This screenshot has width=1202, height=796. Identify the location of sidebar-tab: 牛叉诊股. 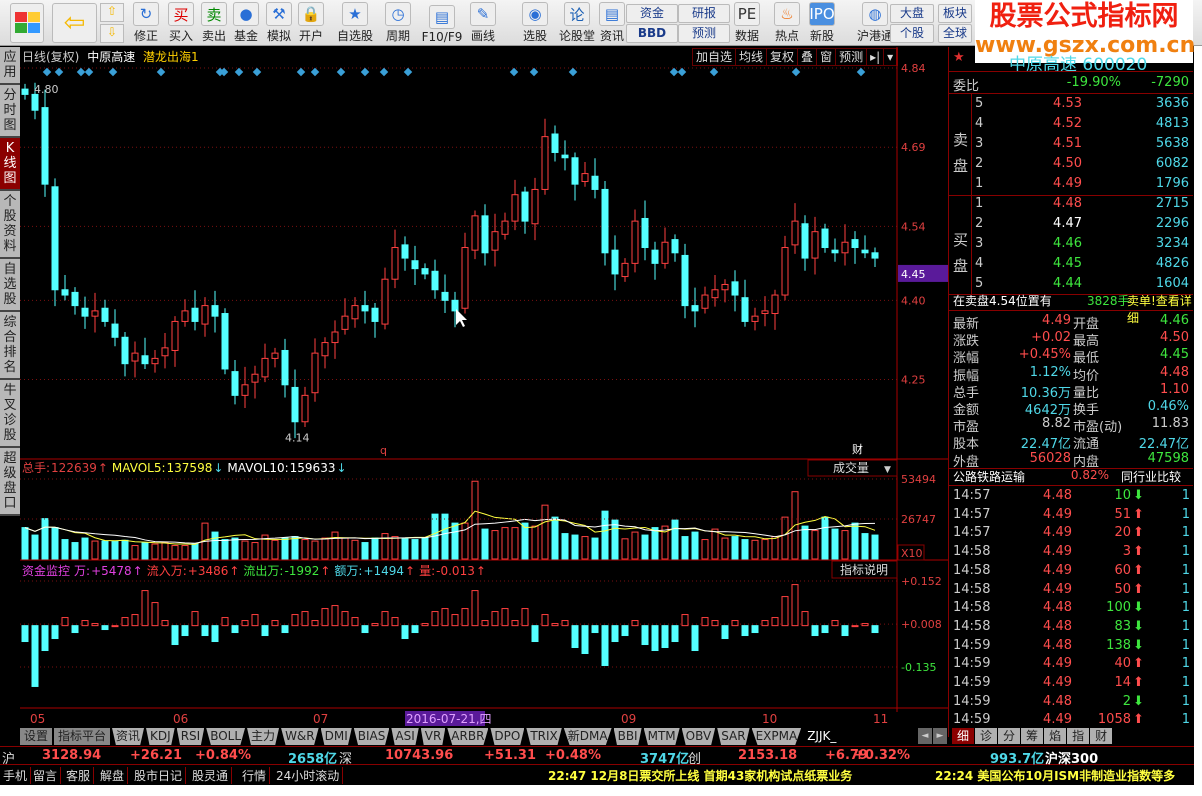
(10, 414).